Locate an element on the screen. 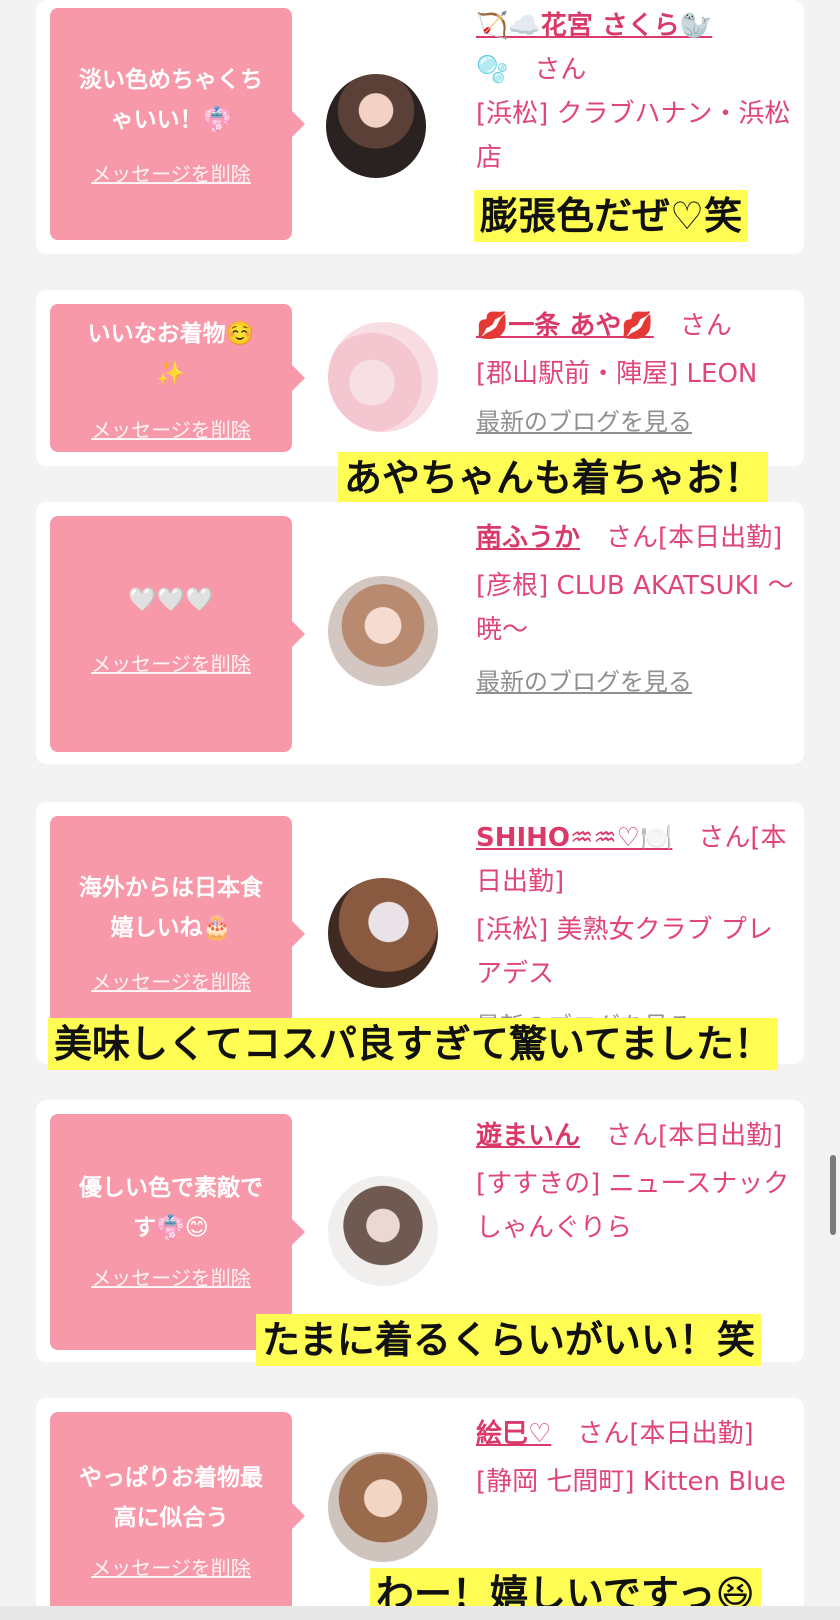 The width and height of the screenshot is (840, 1620). message-bubble: やっぱりお着物最 高に似合う メッセージを削除 is located at coordinates (177, 1516).